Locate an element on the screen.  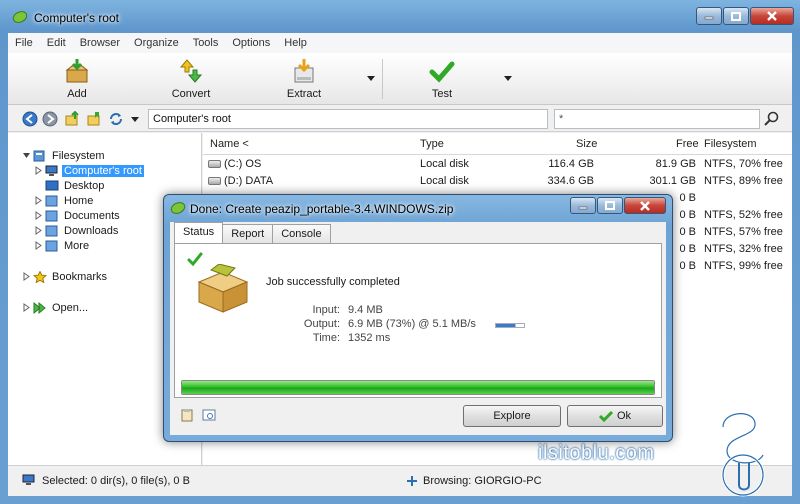
dialog-tabs: Status Report Console is located at coordinates (252, 233).